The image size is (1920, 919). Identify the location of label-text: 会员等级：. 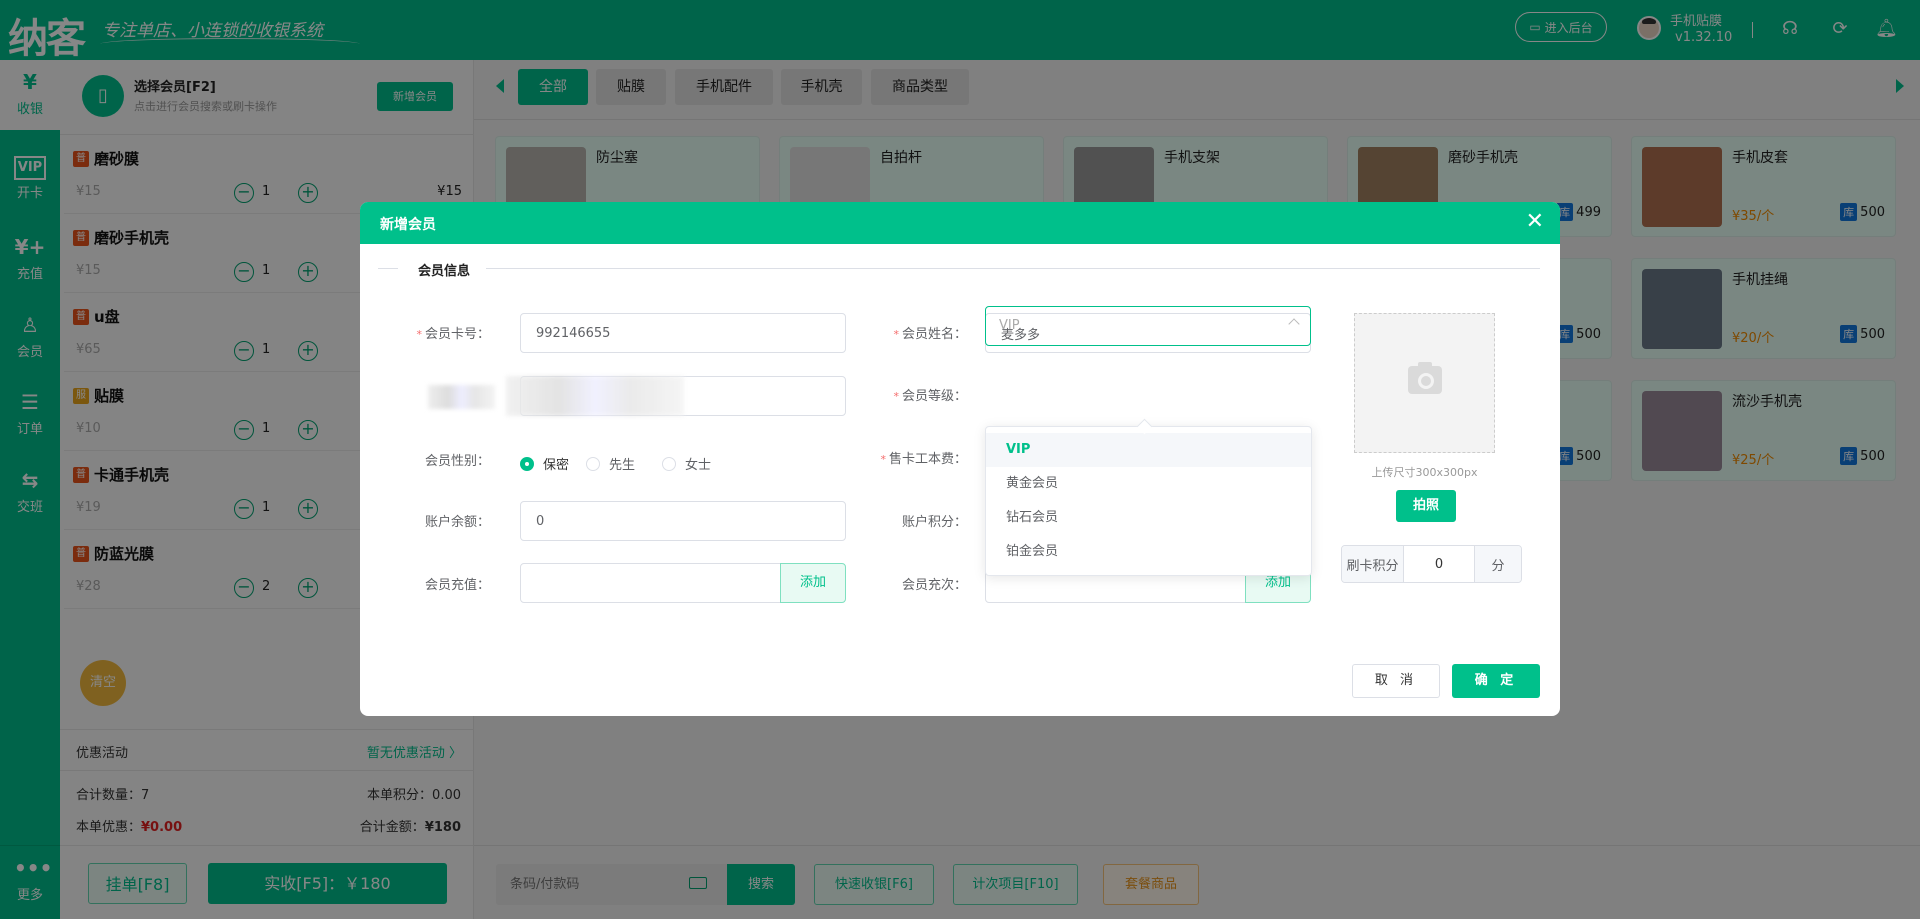
(934, 396).